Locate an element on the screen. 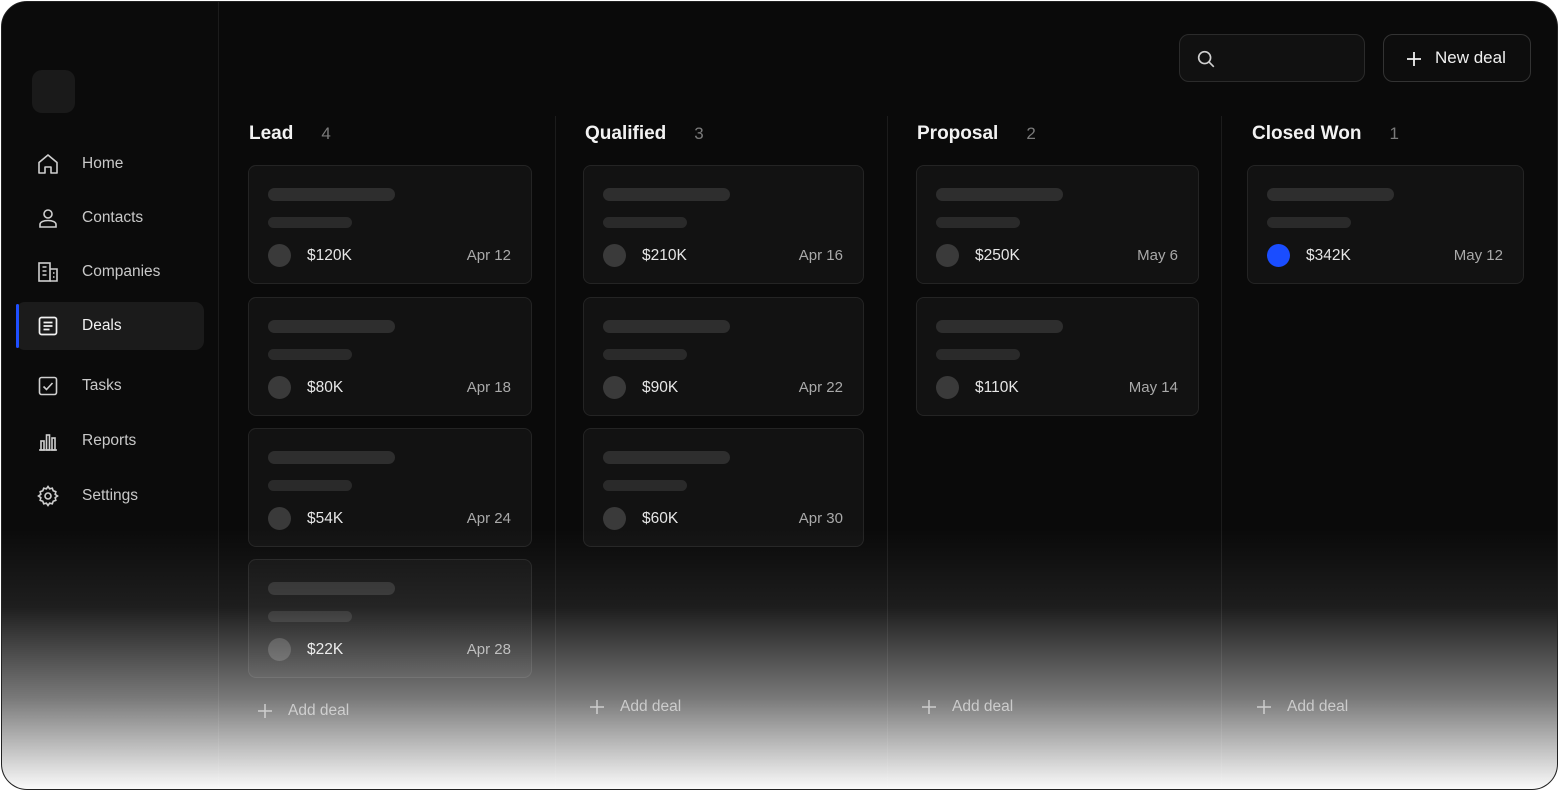 The width and height of the screenshot is (1559, 791). checkbox-icon is located at coordinates (48, 386).